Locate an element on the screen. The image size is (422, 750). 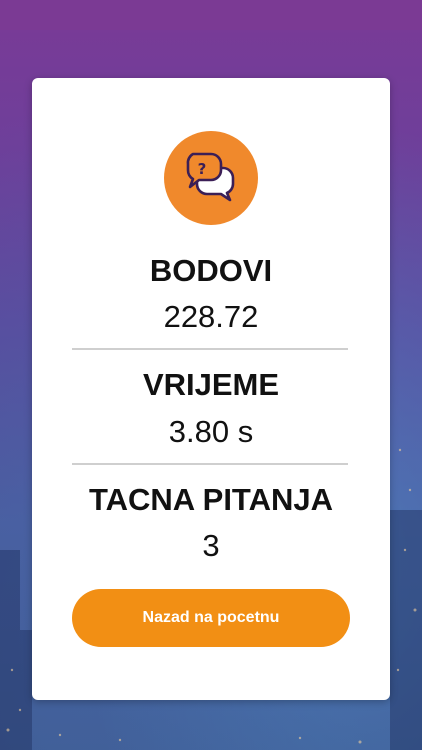
status-bar-background is located at coordinates (211, 15).